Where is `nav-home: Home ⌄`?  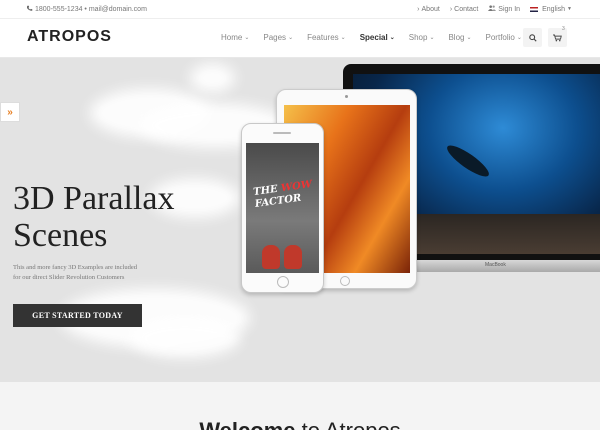 nav-home: Home ⌄ is located at coordinates (235, 37).